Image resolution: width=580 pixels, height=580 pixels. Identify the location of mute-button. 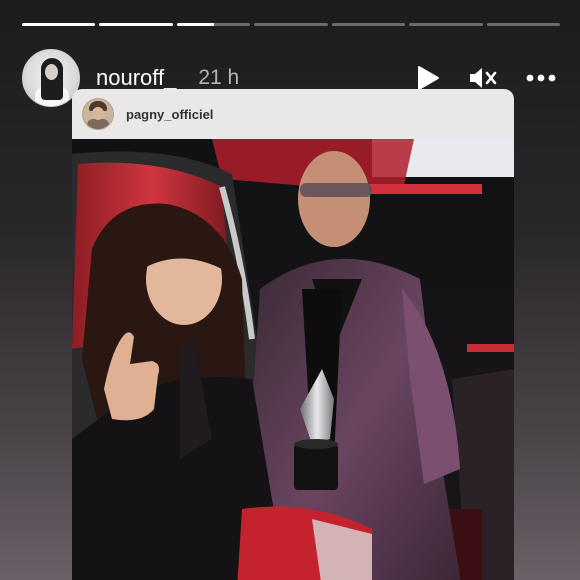
(483, 78).